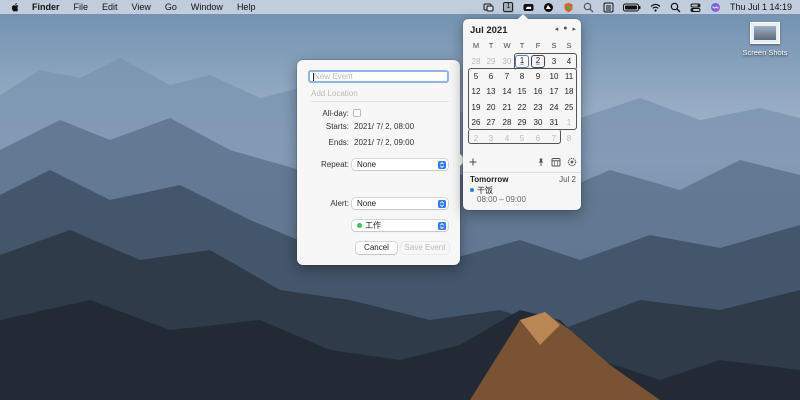 This screenshot has width=800, height=400. Describe the element at coordinates (655, 7) in the screenshot. I see `wifi-icon` at that location.